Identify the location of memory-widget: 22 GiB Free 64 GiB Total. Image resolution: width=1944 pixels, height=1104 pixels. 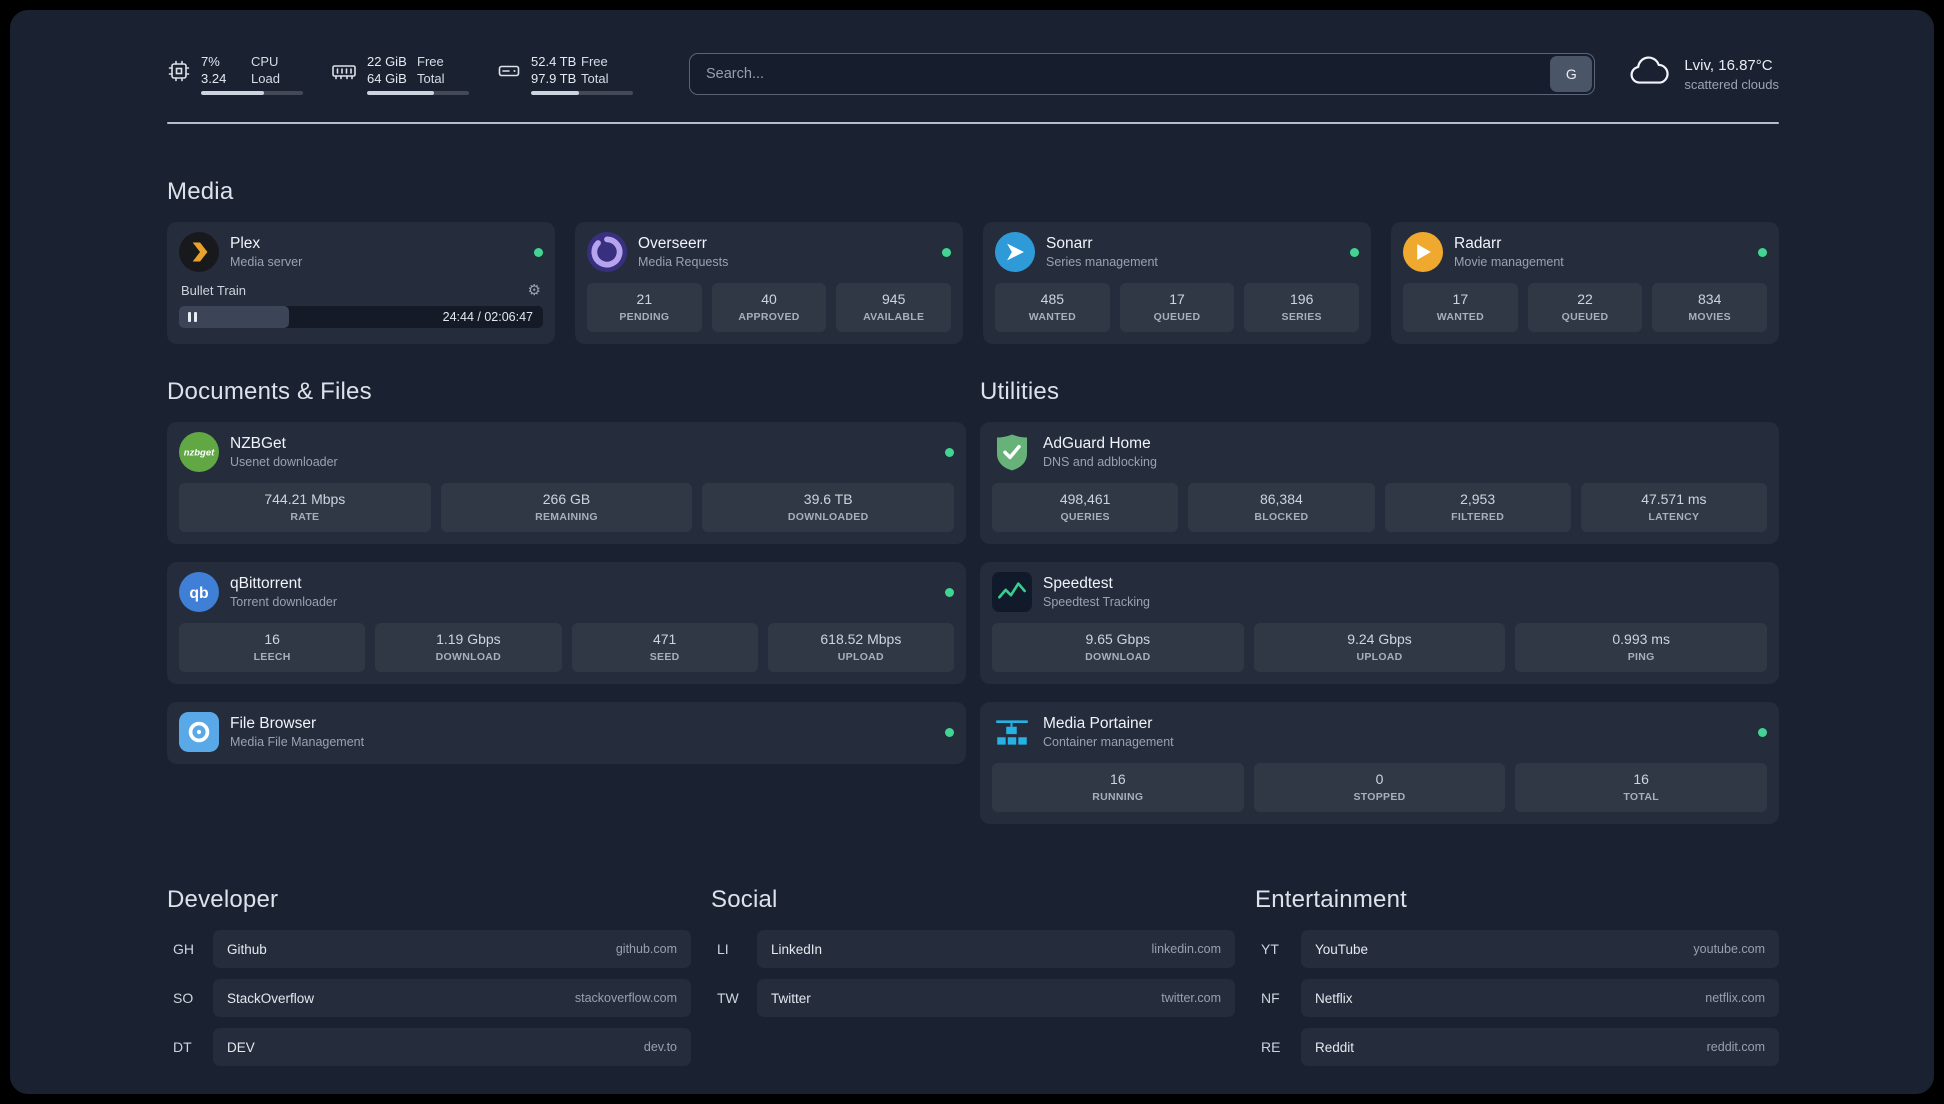
(400, 74).